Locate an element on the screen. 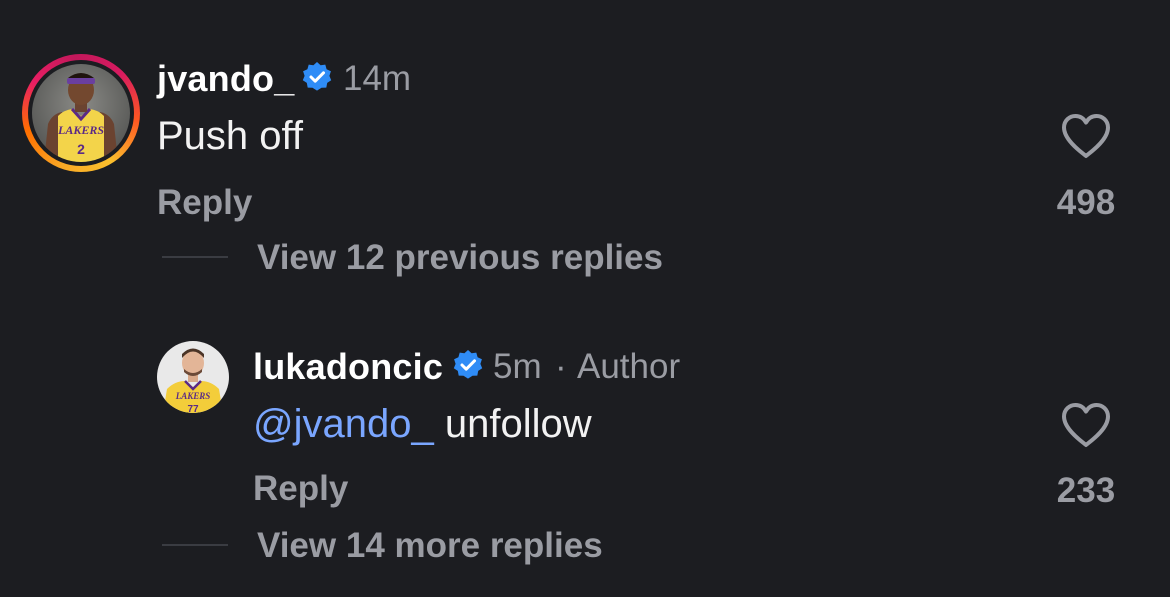  comment-text: @jvando_ unfollow is located at coordinates (422, 424).